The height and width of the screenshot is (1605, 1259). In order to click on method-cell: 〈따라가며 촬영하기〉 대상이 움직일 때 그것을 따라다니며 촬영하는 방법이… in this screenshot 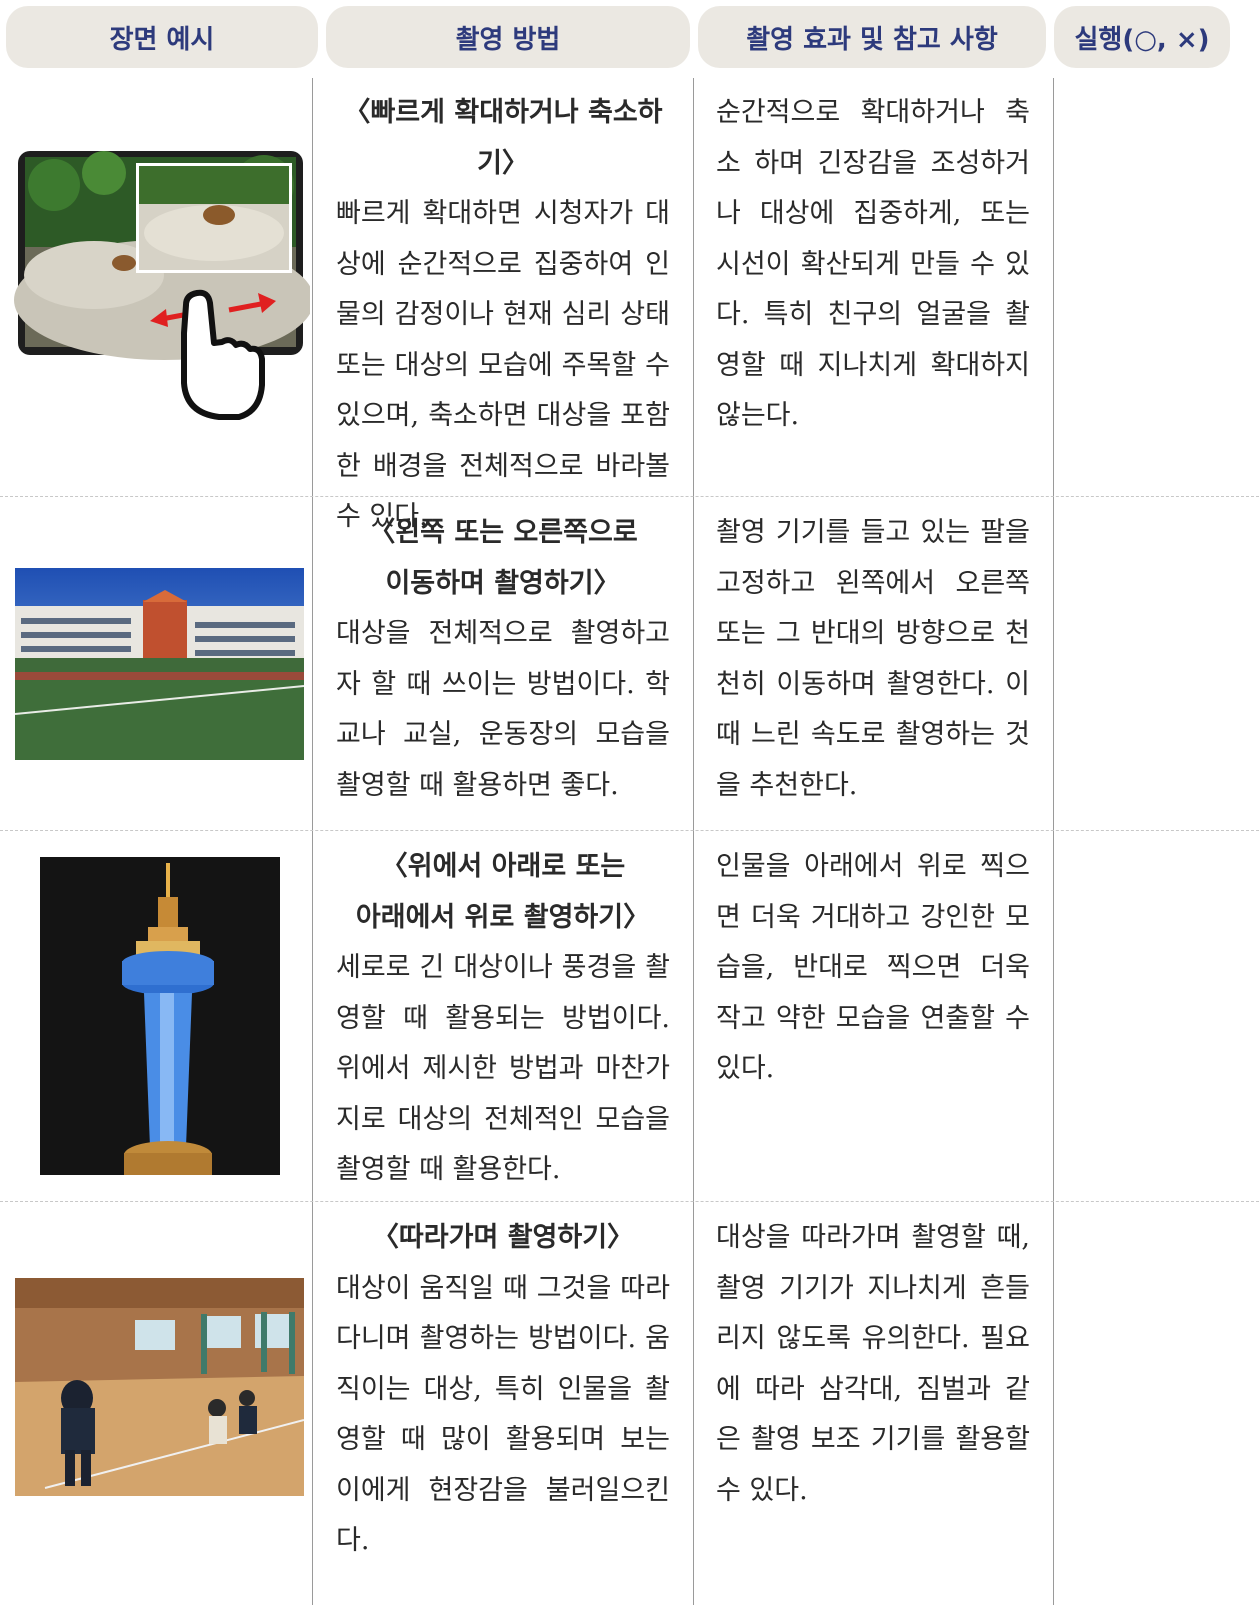, I will do `click(503, 1390)`.